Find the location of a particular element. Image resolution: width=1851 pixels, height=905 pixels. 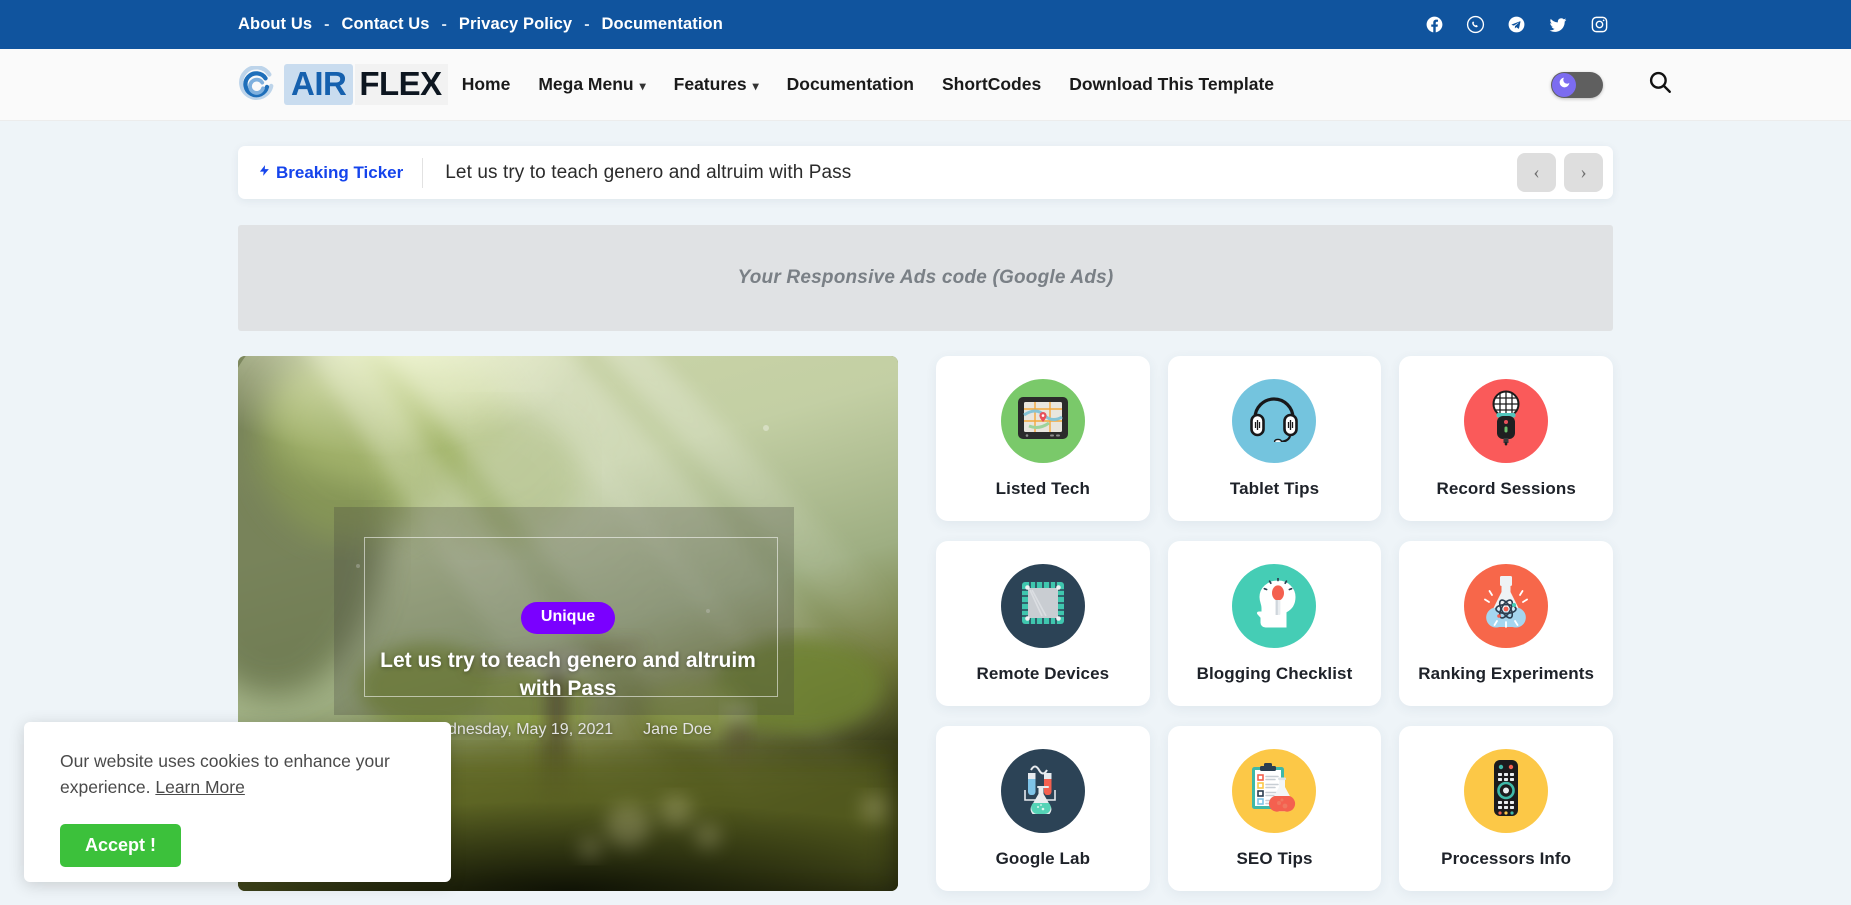

nav-item-features: Features ▾ is located at coordinates (716, 84).